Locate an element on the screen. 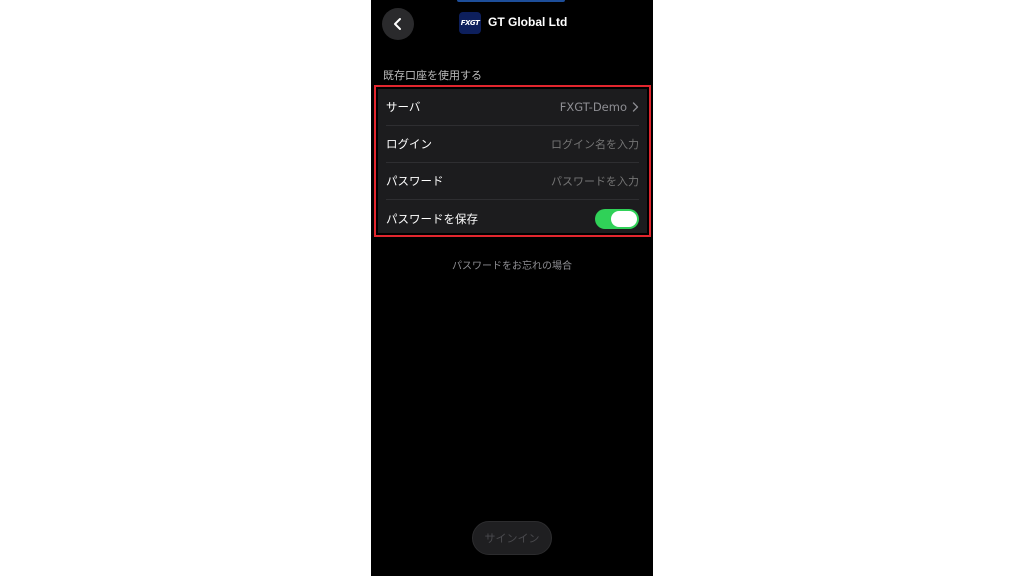 The height and width of the screenshot is (576, 1024). password-label: パスワード is located at coordinates (415, 181).